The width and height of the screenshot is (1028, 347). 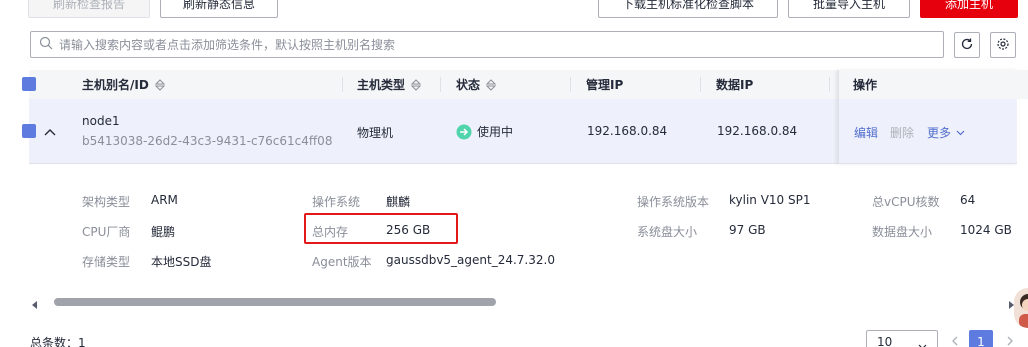 What do you see at coordinates (986, 230) in the screenshot?
I see `data-disk-value: 1024 GB` at bounding box center [986, 230].